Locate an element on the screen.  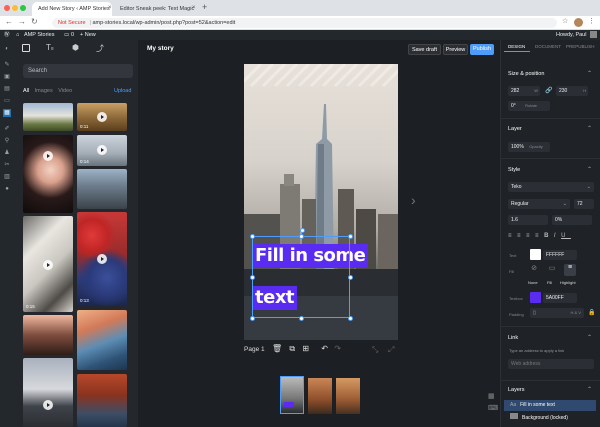
site-name-link: AMP Stories is located at coordinates (39, 35).